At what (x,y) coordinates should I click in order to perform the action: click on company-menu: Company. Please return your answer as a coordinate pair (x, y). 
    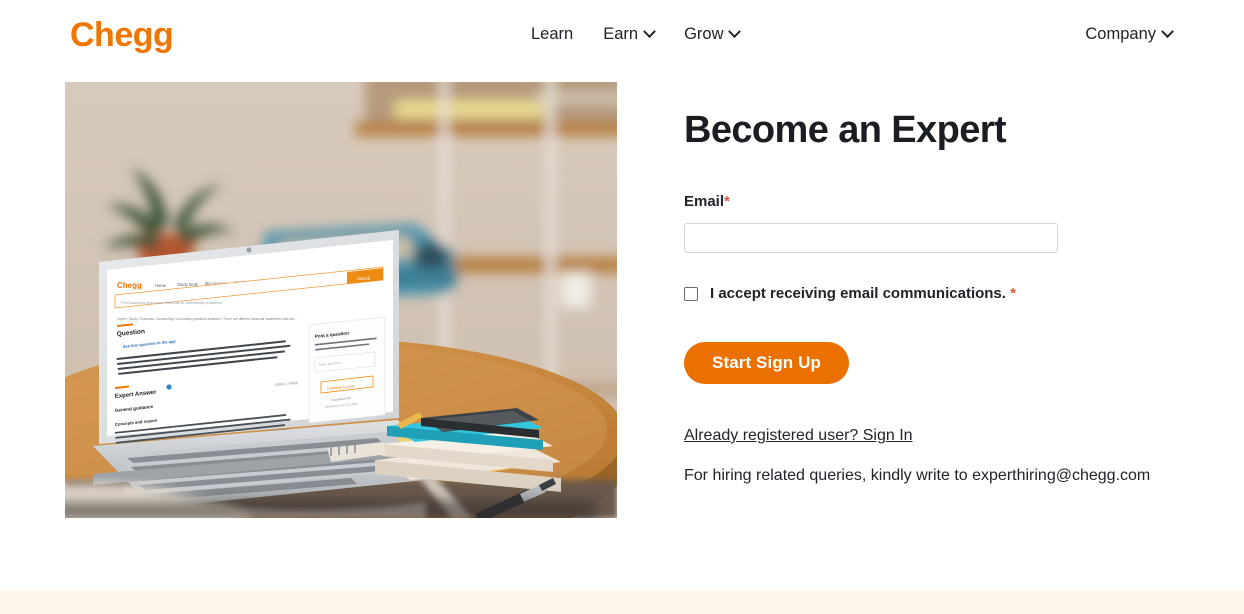
    Looking at the image, I should click on (1129, 34).